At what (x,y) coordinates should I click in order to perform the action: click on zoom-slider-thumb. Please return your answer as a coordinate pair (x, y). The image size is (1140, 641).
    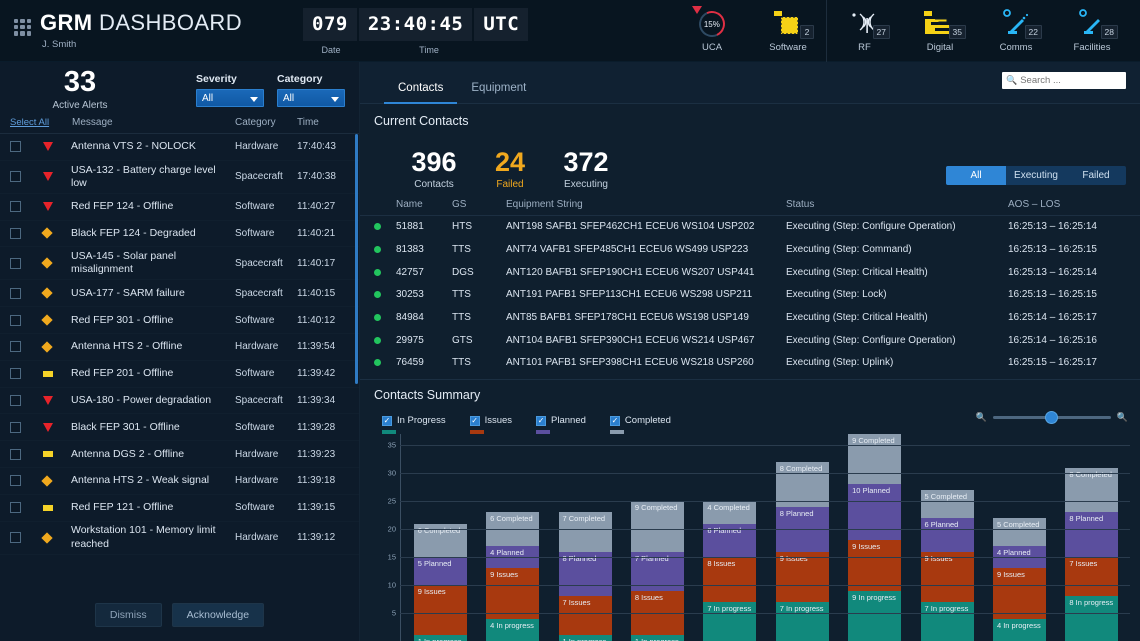
    Looking at the image, I should click on (1051, 417).